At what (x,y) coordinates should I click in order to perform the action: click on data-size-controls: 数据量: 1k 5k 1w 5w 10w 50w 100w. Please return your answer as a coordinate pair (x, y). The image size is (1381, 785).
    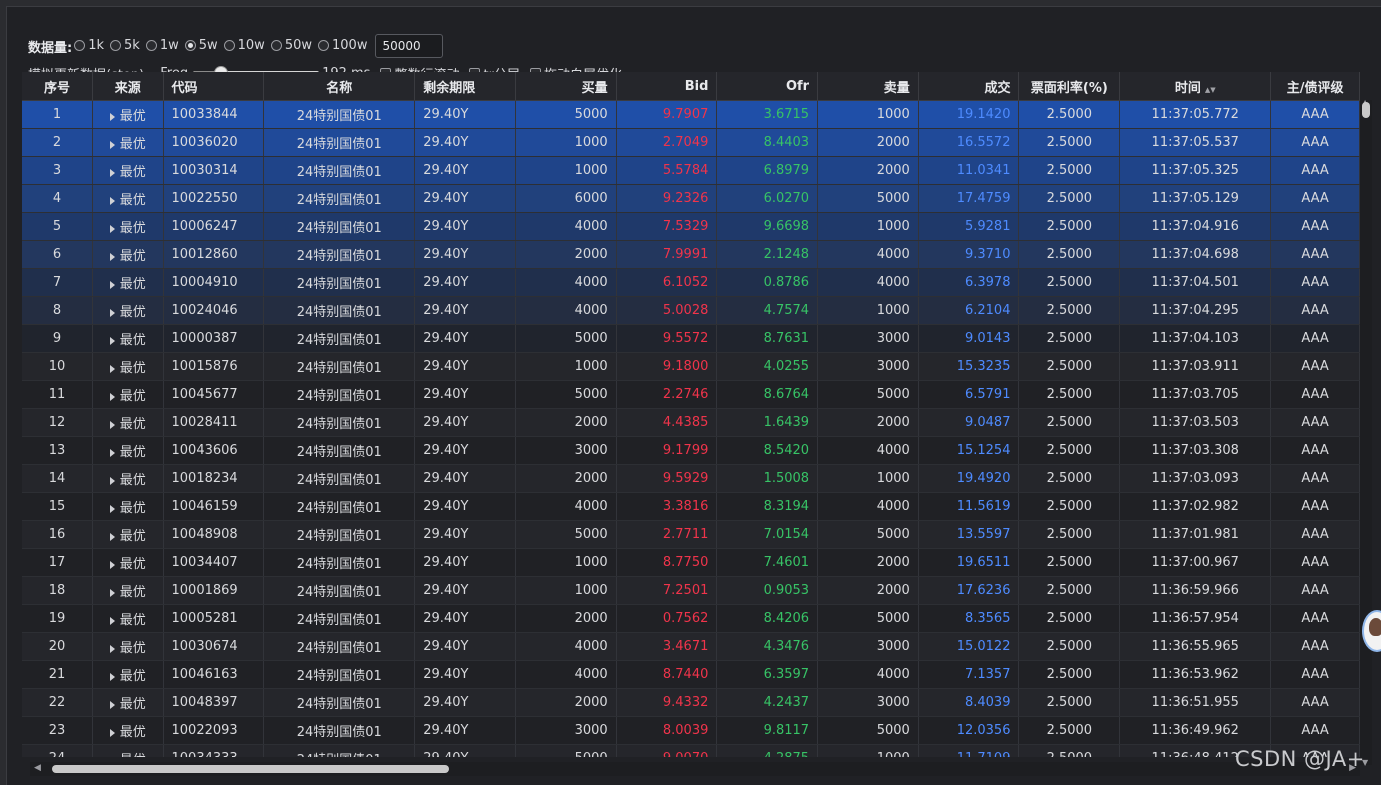
    Looking at the image, I should click on (236, 46).